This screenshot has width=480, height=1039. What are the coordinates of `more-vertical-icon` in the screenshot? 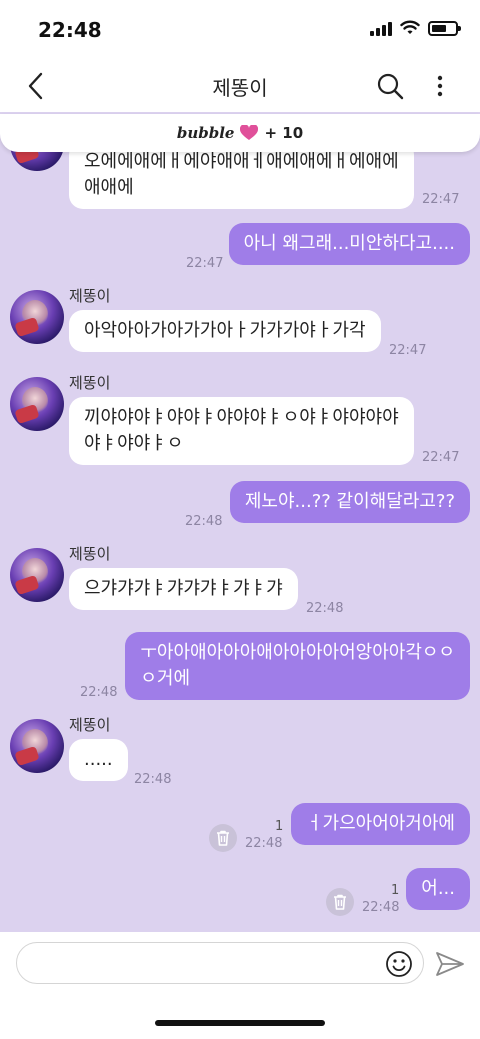 It's located at (440, 86).